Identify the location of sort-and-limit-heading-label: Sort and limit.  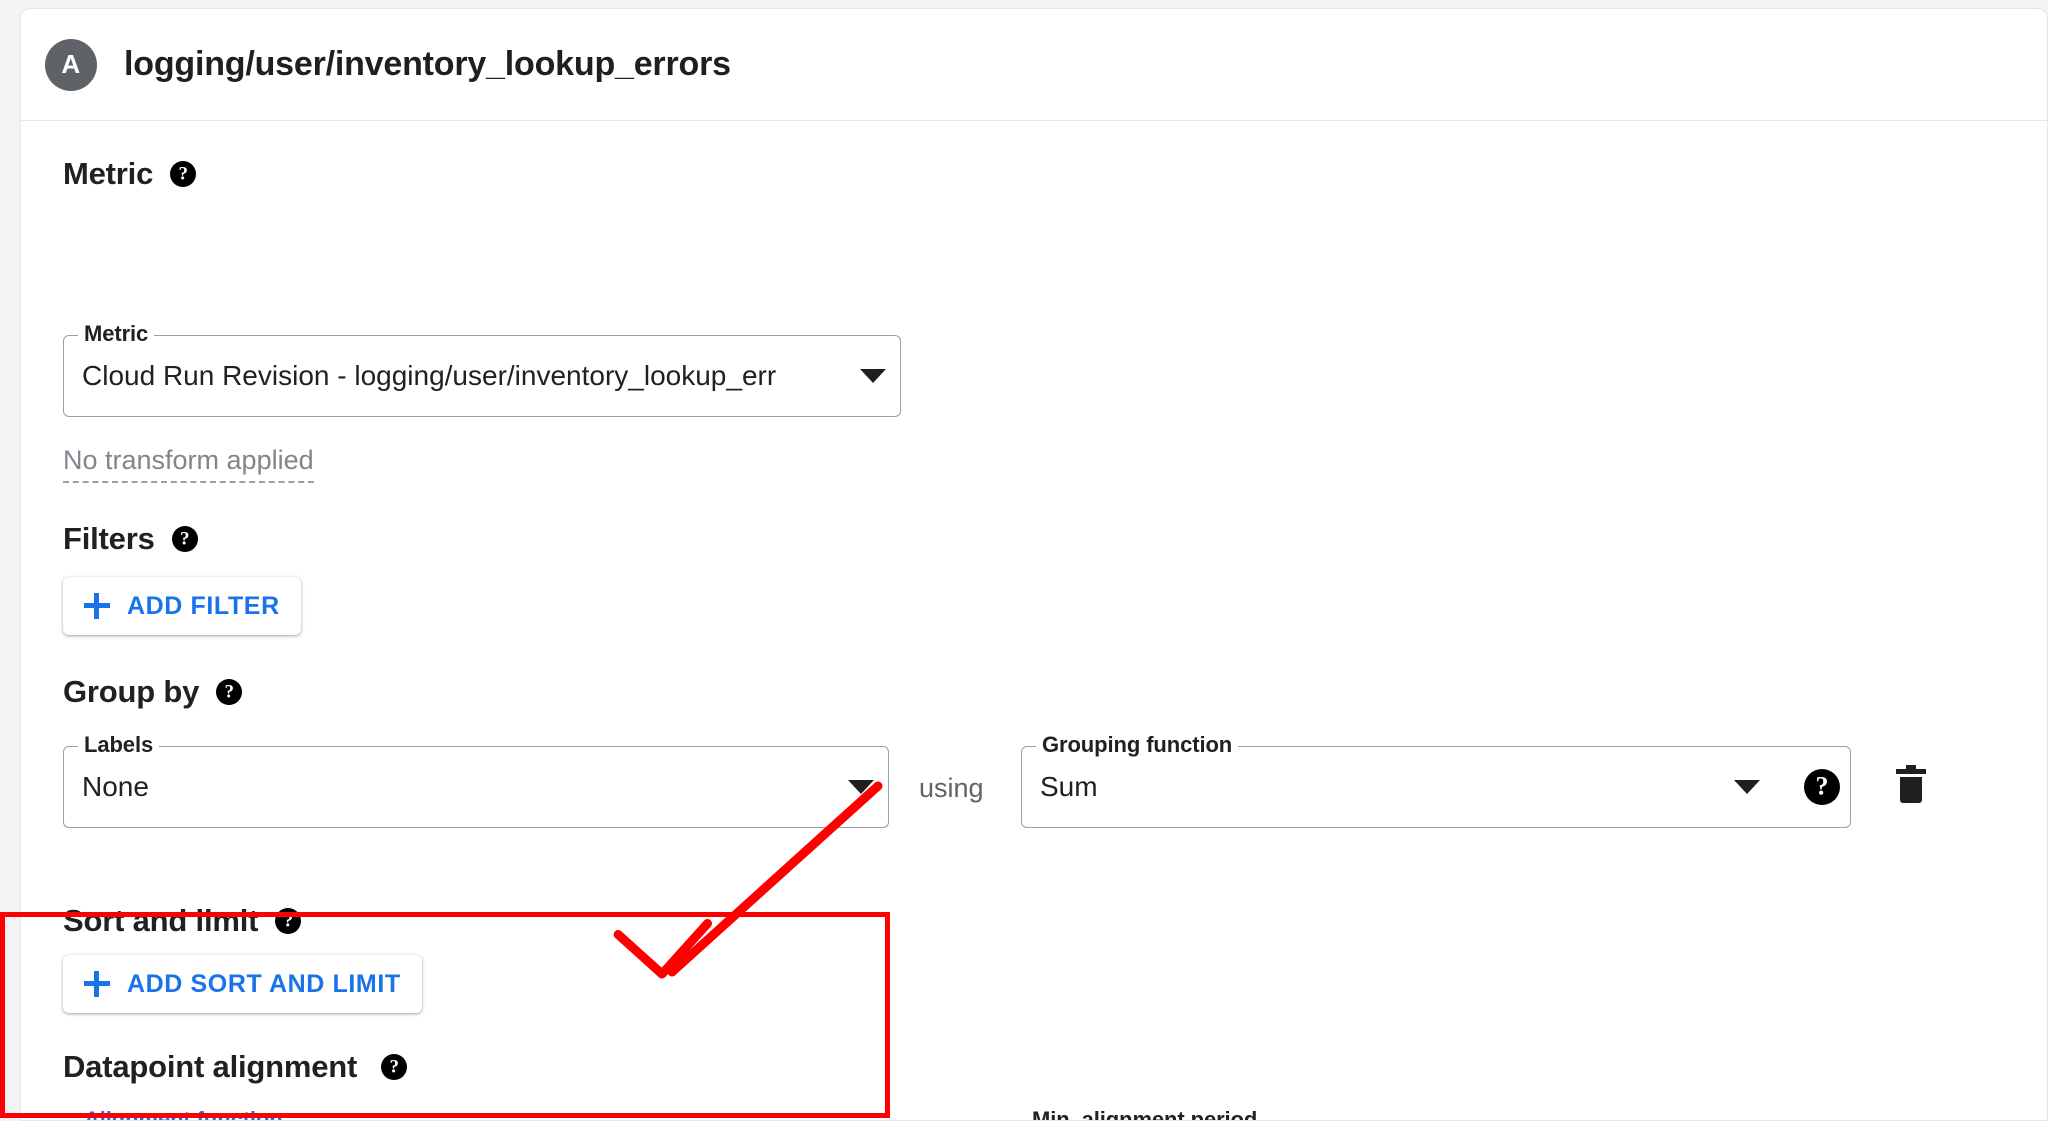
(161, 920).